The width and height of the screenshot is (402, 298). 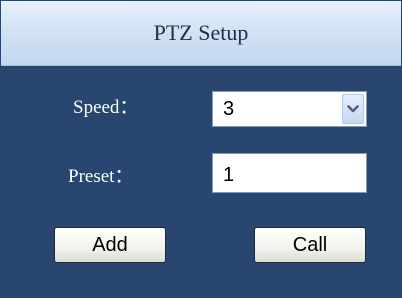 I want to click on panel-title: PTZ Setup, so click(x=201, y=32).